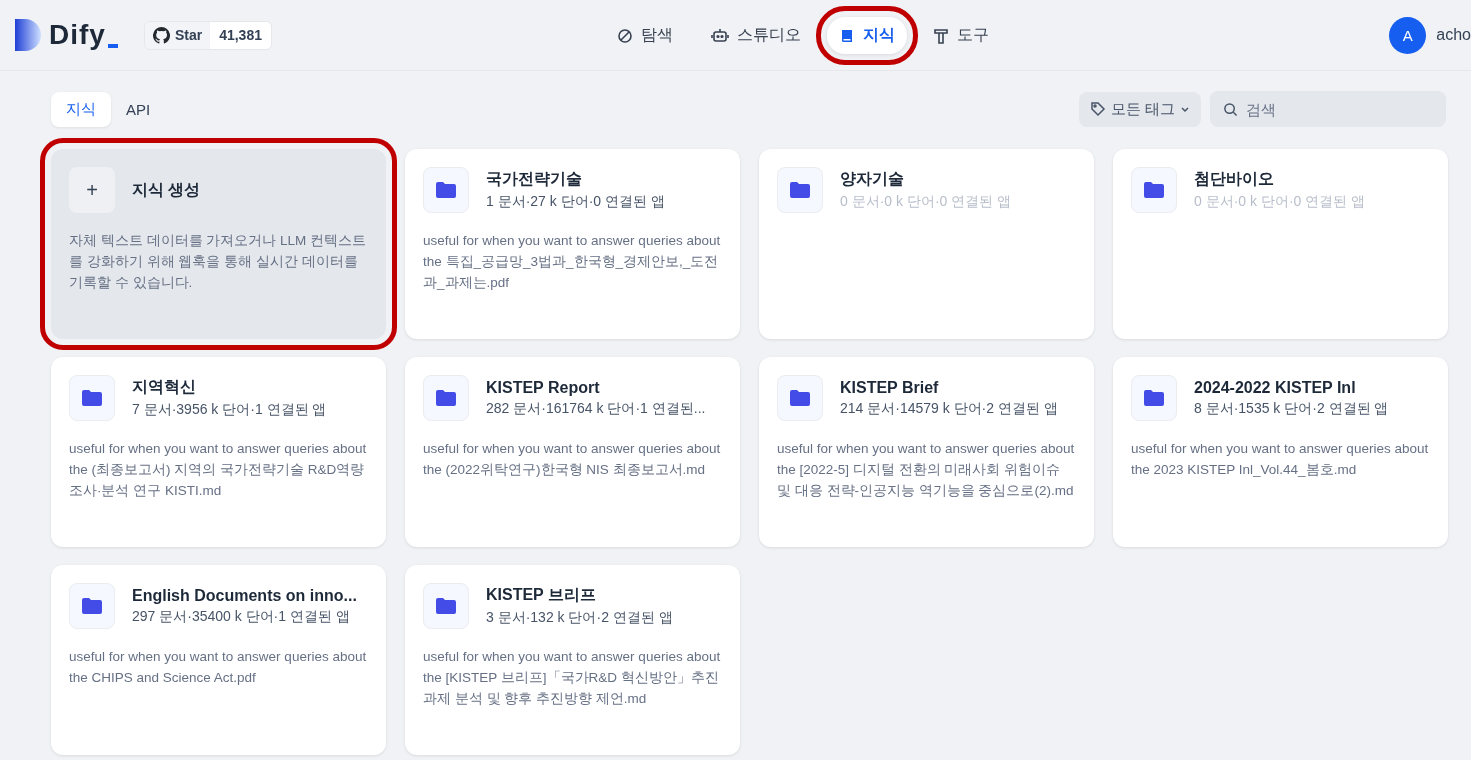 The height and width of the screenshot is (760, 1471). Describe the element at coordinates (1185, 109) in the screenshot. I see `chevron-down-icon` at that location.